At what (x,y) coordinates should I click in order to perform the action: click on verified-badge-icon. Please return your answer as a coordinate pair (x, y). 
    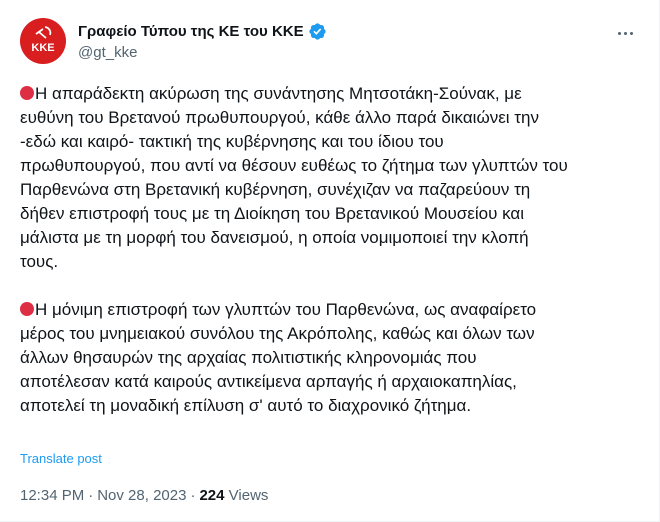
    Looking at the image, I should click on (317, 31).